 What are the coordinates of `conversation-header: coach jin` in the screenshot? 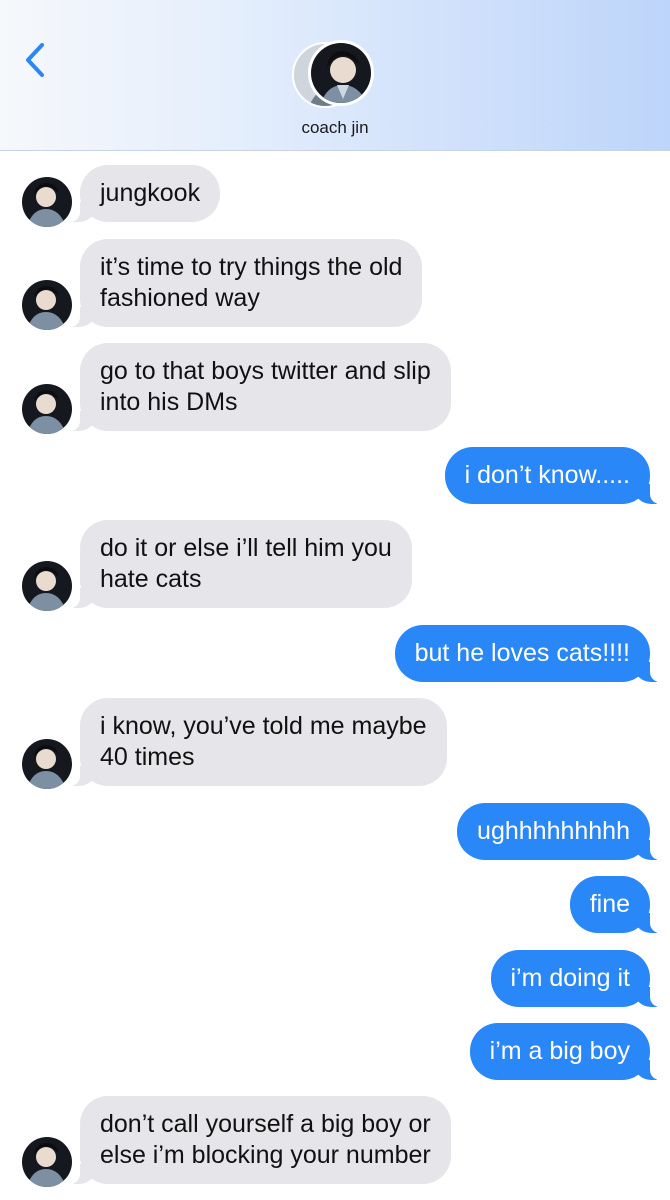 It's located at (335, 75).